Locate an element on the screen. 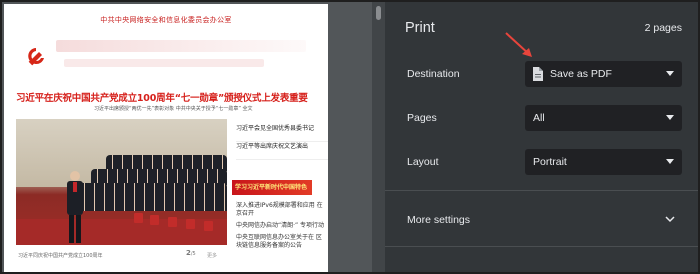 The height and width of the screenshot is (274, 700). sheet-count: 2 pages is located at coordinates (663, 28).